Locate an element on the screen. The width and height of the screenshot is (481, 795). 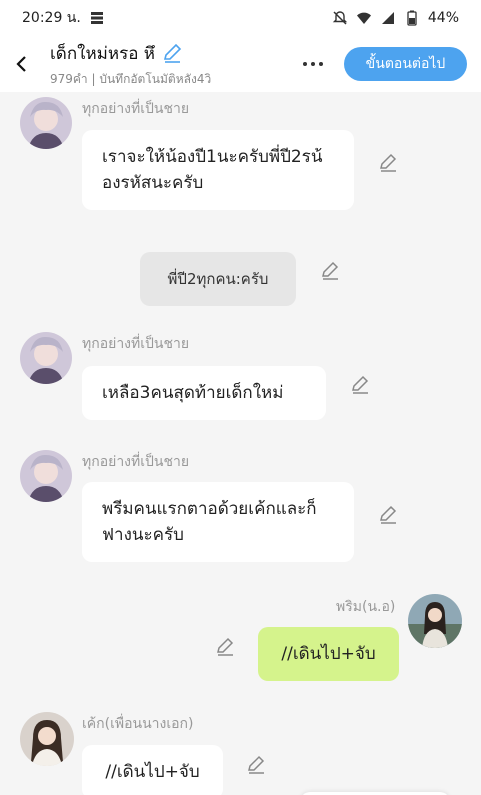
more-options-button is located at coordinates (313, 64).